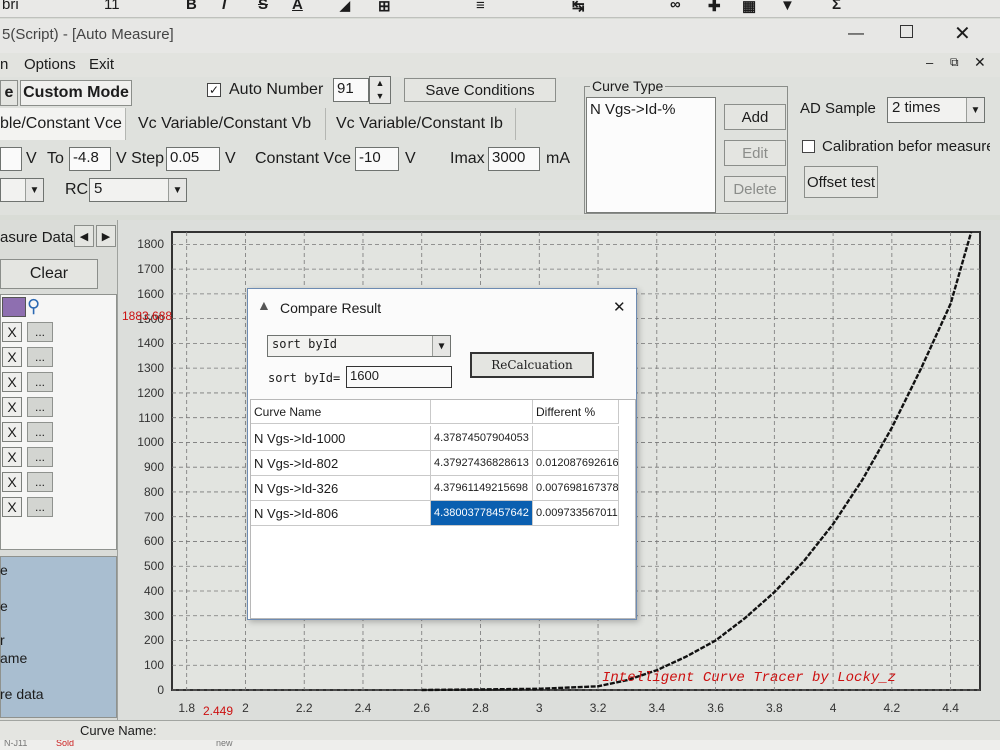 This screenshot has width=1000, height=750. What do you see at coordinates (153, 467) in the screenshot?
I see `y-tick-label: 900` at bounding box center [153, 467].